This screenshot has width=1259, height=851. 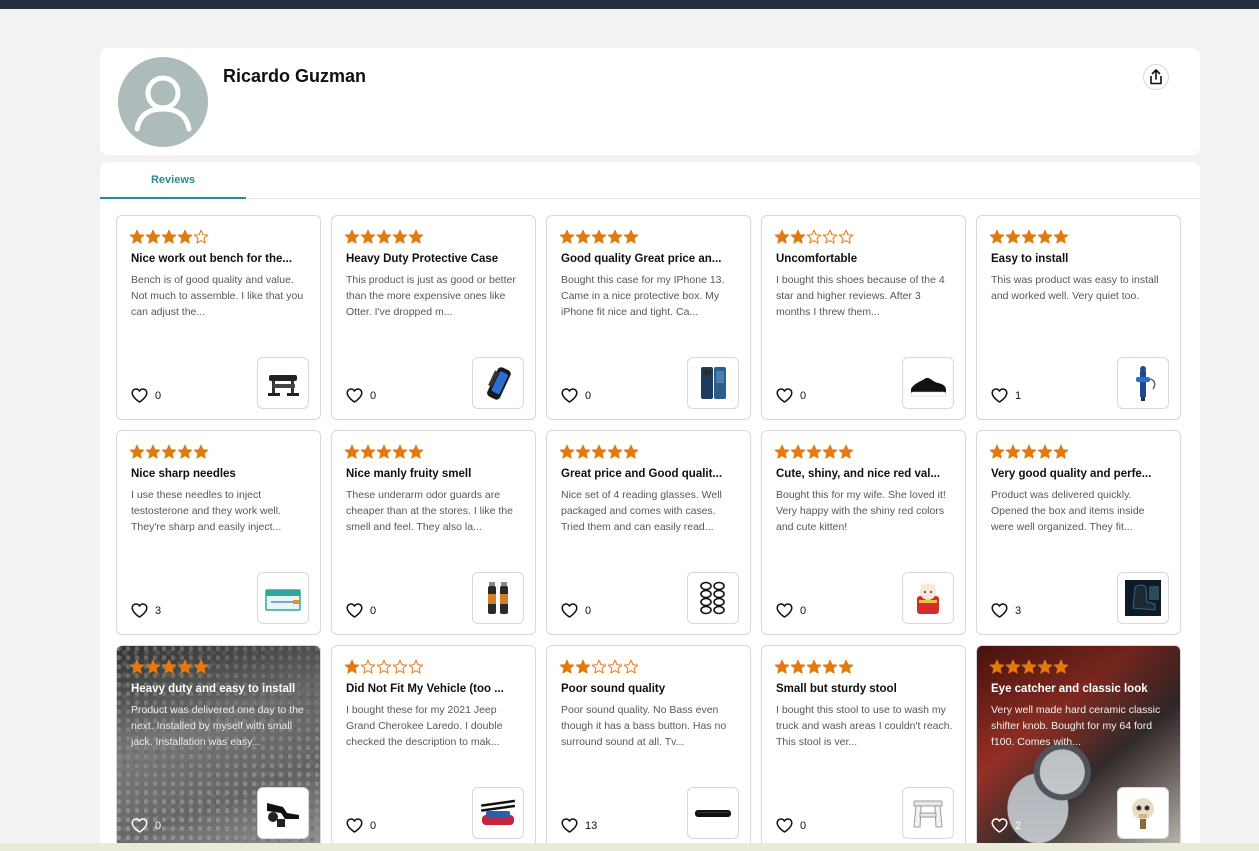 What do you see at coordinates (295, 76) in the screenshot?
I see `profile-name: Ricardo Guzman` at bounding box center [295, 76].